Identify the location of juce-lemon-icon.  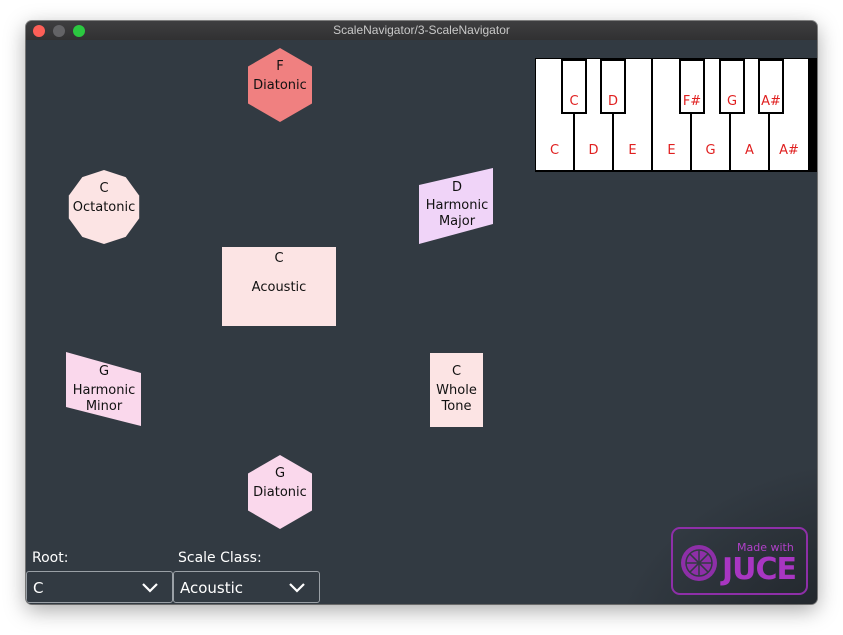
(699, 563).